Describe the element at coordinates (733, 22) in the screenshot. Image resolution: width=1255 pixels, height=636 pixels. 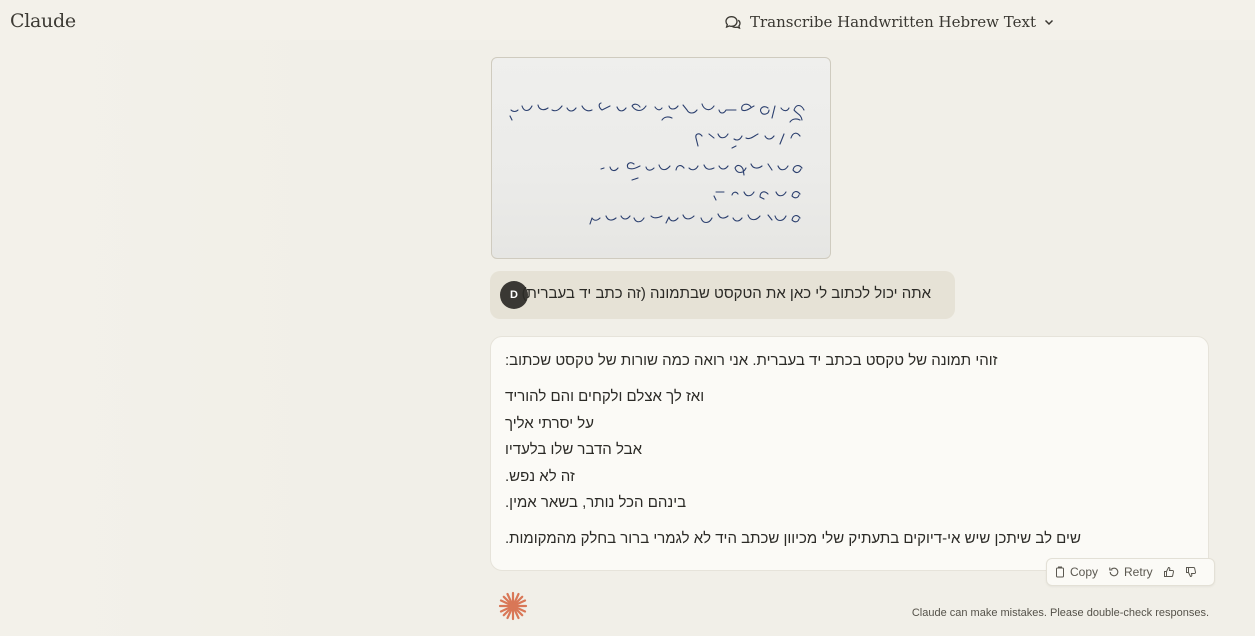
I see `chat-bubbles-icon` at that location.